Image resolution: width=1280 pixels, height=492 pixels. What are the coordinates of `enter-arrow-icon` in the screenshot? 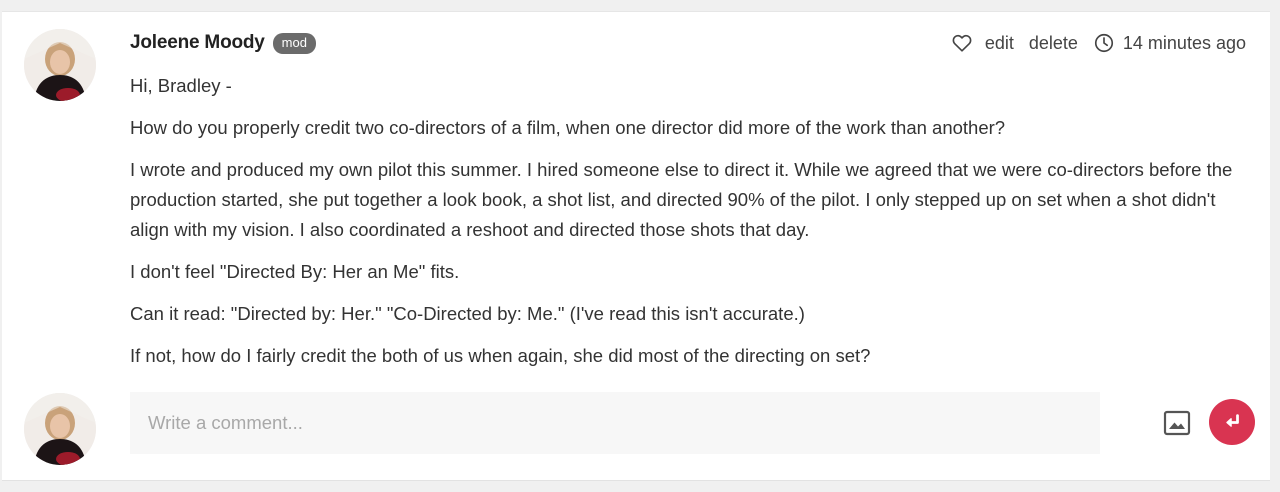 It's located at (1232, 420).